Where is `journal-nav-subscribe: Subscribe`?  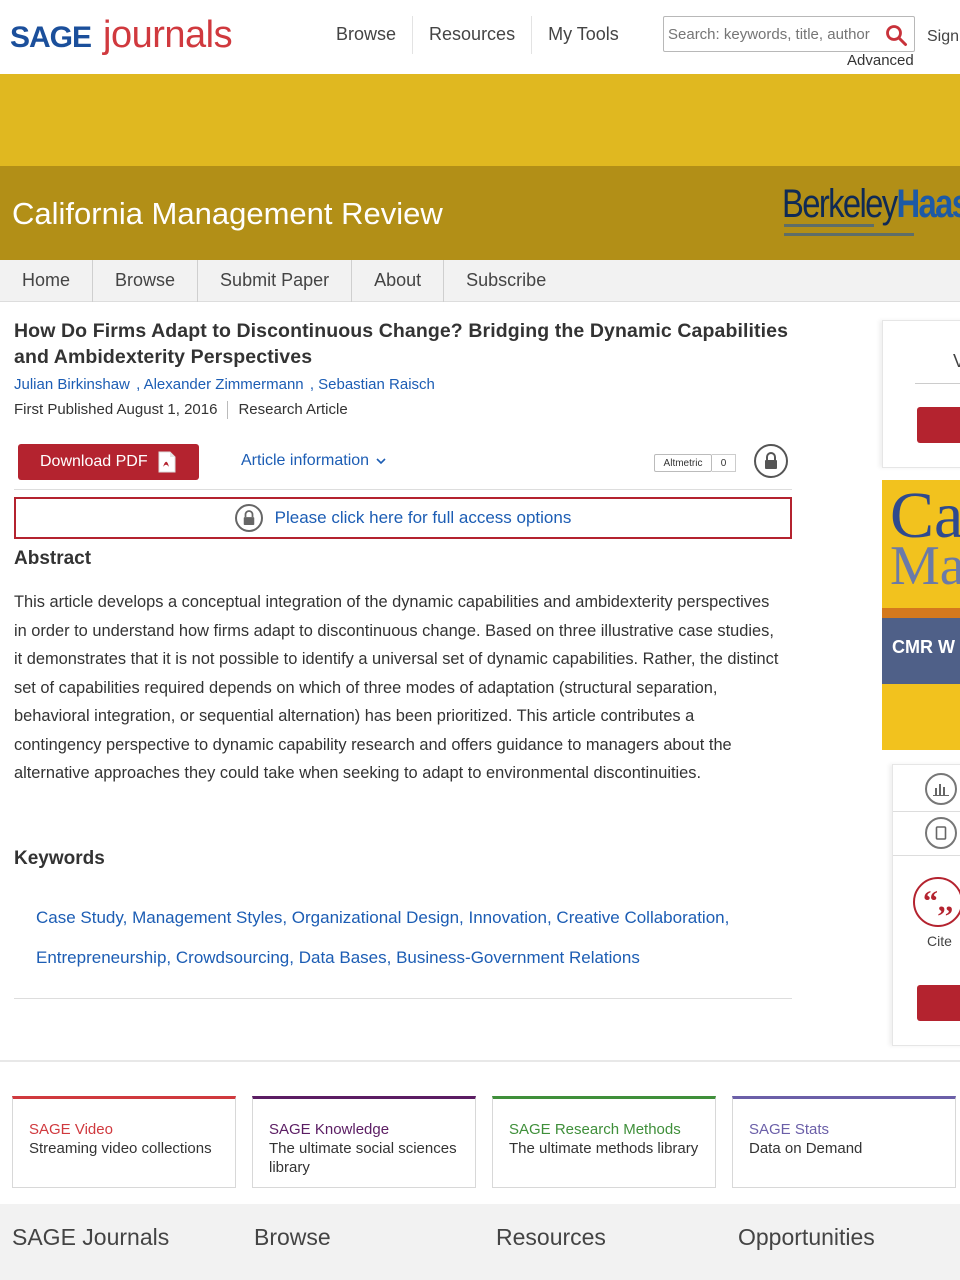
journal-nav-subscribe: Subscribe is located at coordinates (506, 281).